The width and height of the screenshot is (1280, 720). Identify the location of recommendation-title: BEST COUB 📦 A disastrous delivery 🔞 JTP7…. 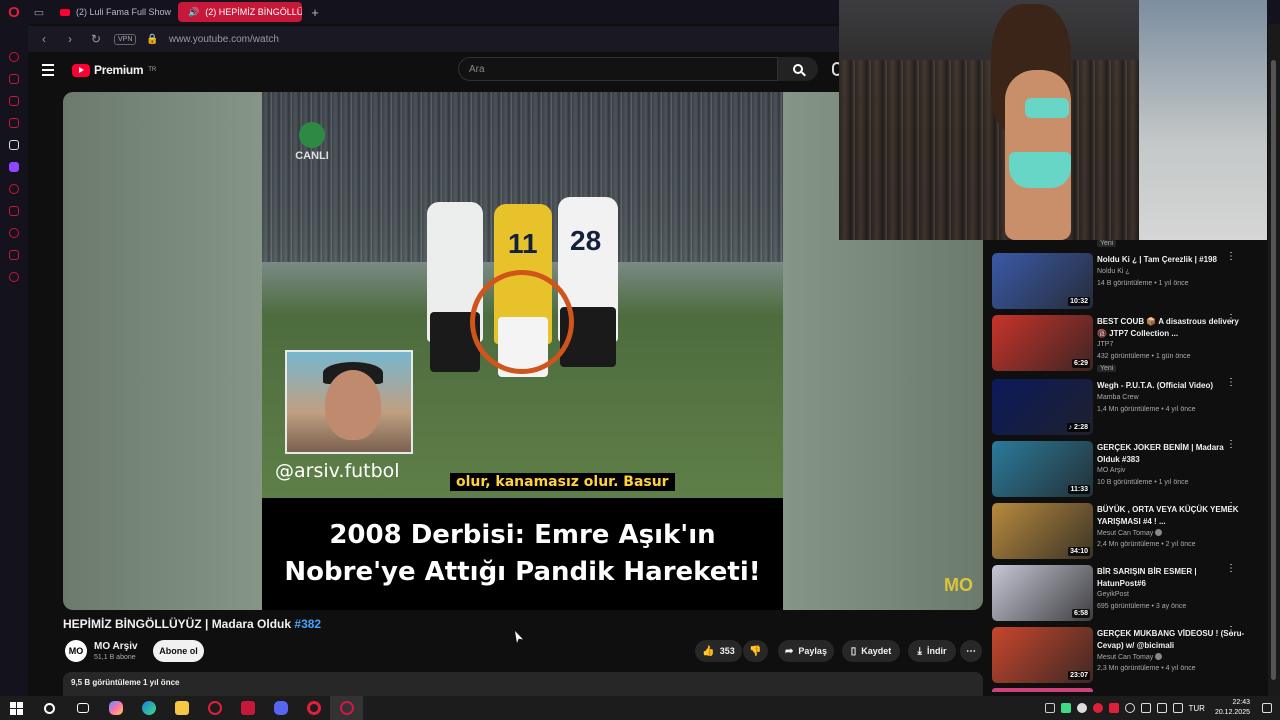
(1172, 328).